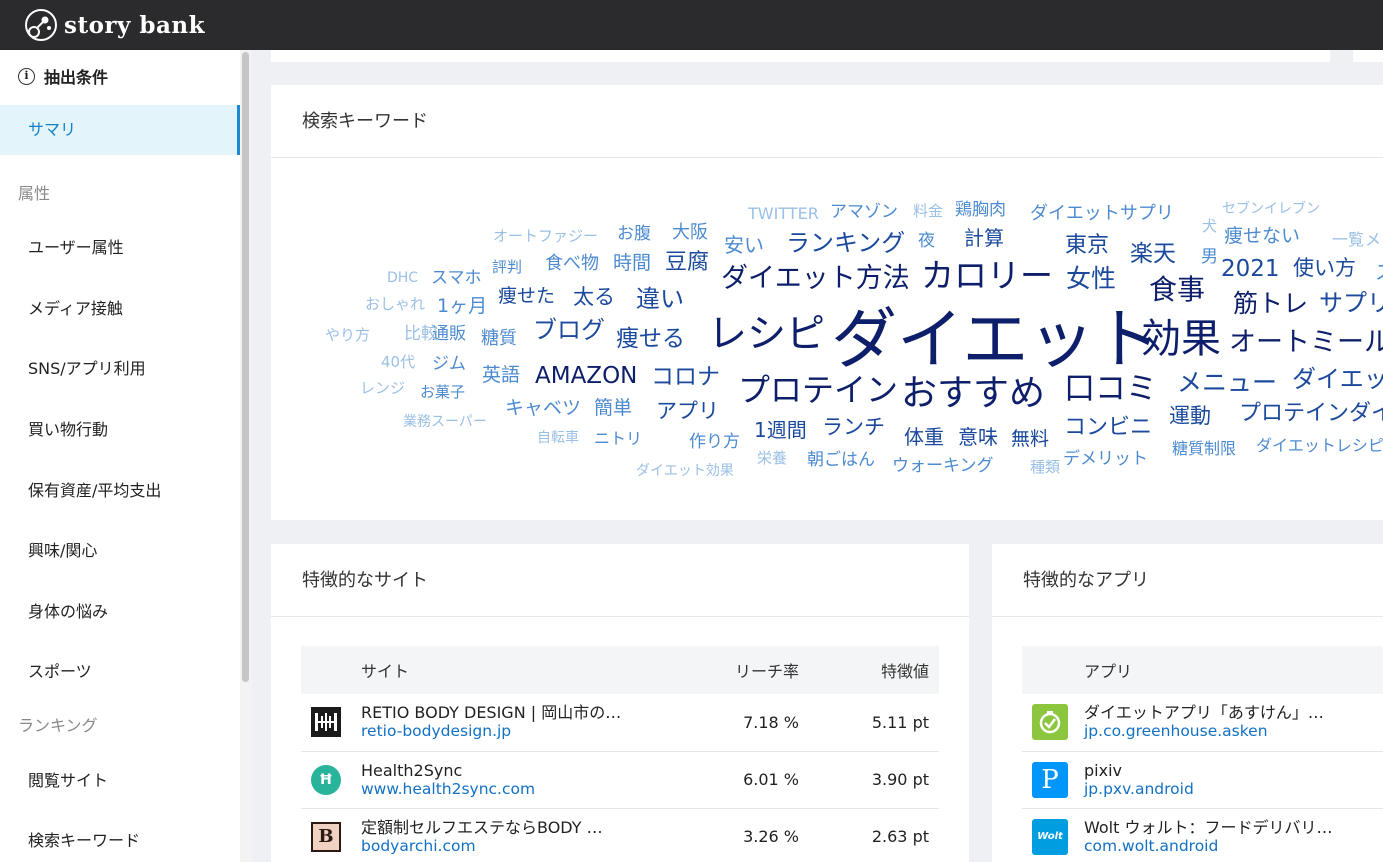  What do you see at coordinates (402, 278) in the screenshot?
I see `keyword-74: DHC` at bounding box center [402, 278].